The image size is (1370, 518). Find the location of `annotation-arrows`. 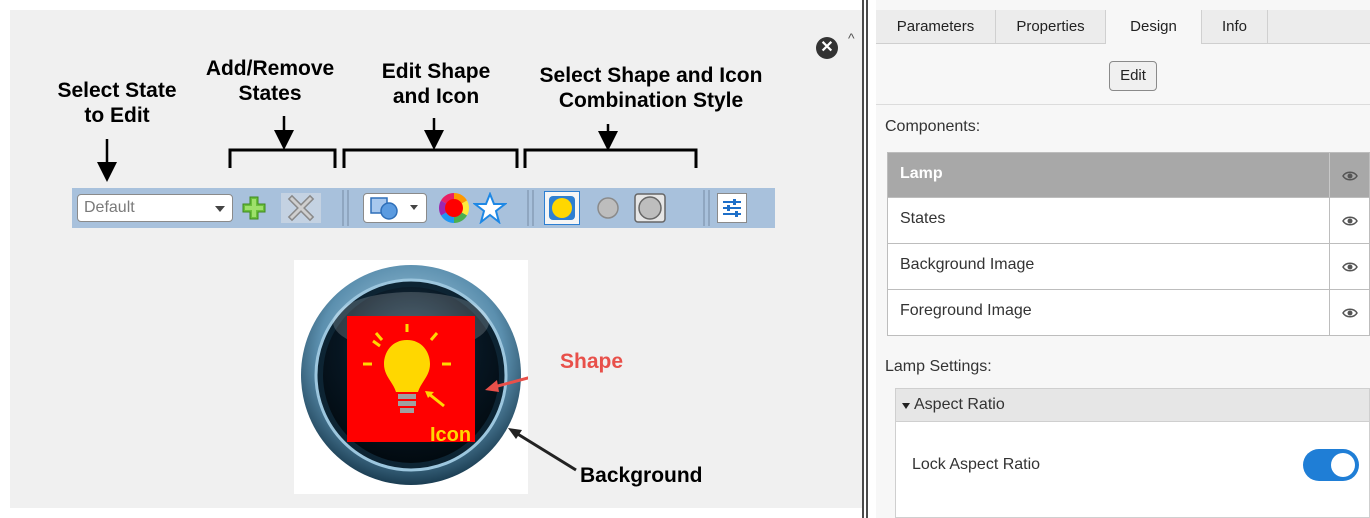

annotation-arrows is located at coordinates (397, 149).